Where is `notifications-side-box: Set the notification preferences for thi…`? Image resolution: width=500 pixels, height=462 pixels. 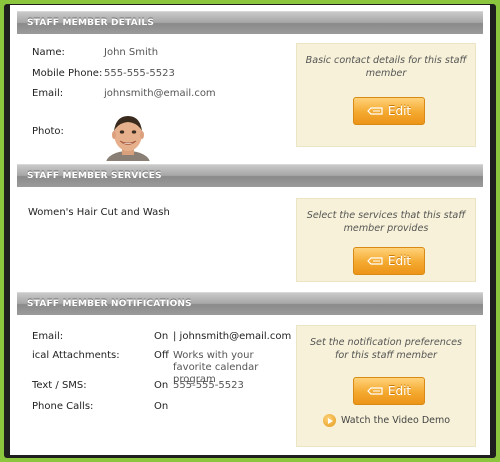
notifications-side-box: Set the notification preferences for thi… is located at coordinates (386, 386).